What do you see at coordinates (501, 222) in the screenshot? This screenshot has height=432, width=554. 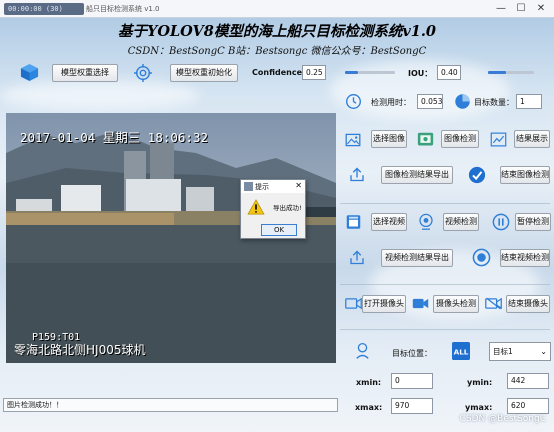 I see `pause-icon` at bounding box center [501, 222].